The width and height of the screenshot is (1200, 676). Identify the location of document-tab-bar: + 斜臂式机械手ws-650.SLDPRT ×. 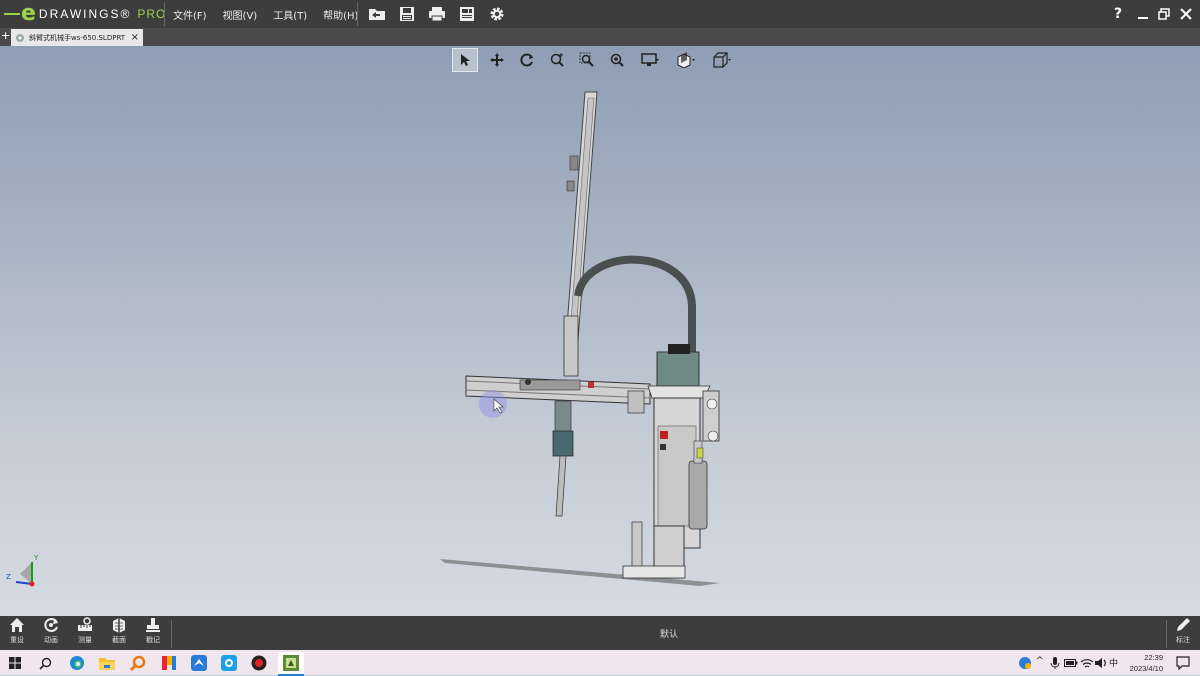
(600, 37).